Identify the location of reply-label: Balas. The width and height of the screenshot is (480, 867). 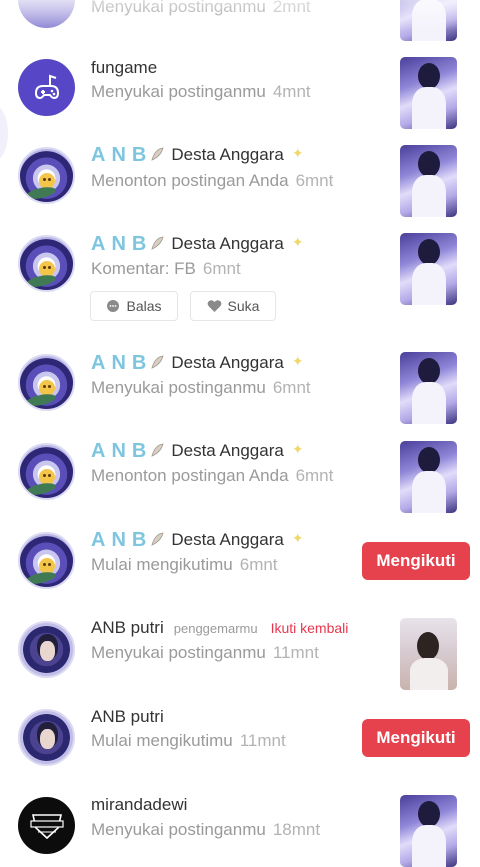
(144, 306).